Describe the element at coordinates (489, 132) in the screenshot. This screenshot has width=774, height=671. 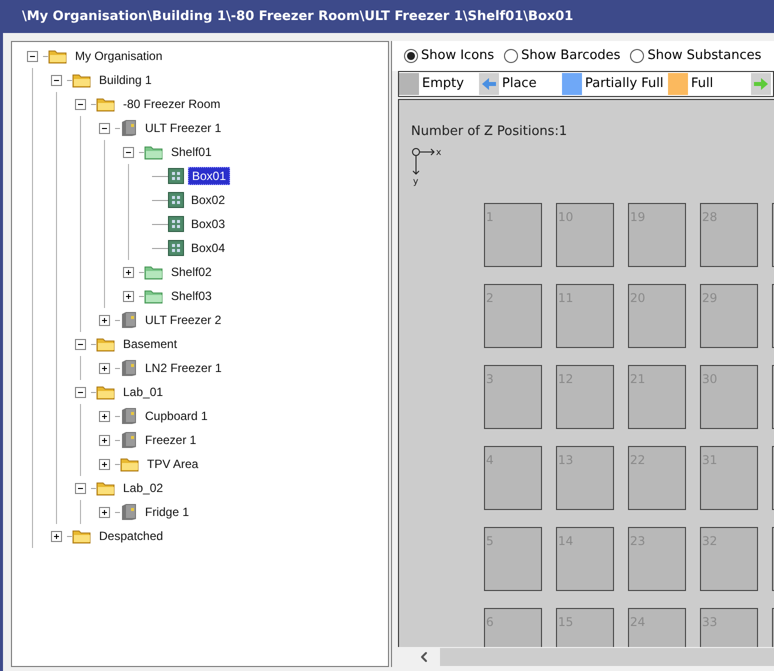
I see `z-positions-label: Number of Z Positions:1` at that location.